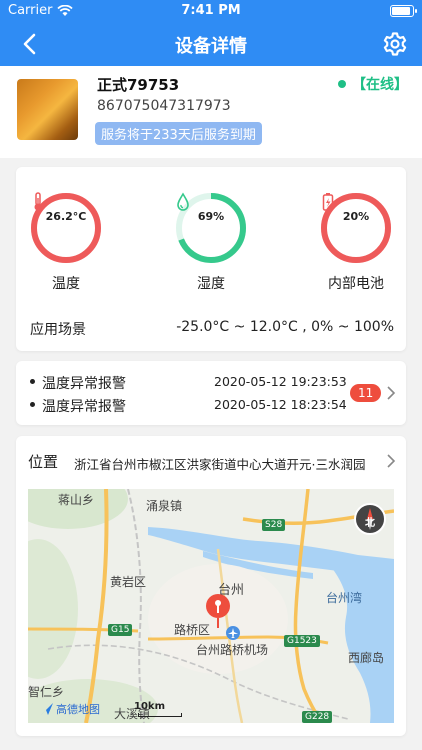  Describe the element at coordinates (380, 85) in the screenshot. I see `online-status-label: 【在线】` at that location.